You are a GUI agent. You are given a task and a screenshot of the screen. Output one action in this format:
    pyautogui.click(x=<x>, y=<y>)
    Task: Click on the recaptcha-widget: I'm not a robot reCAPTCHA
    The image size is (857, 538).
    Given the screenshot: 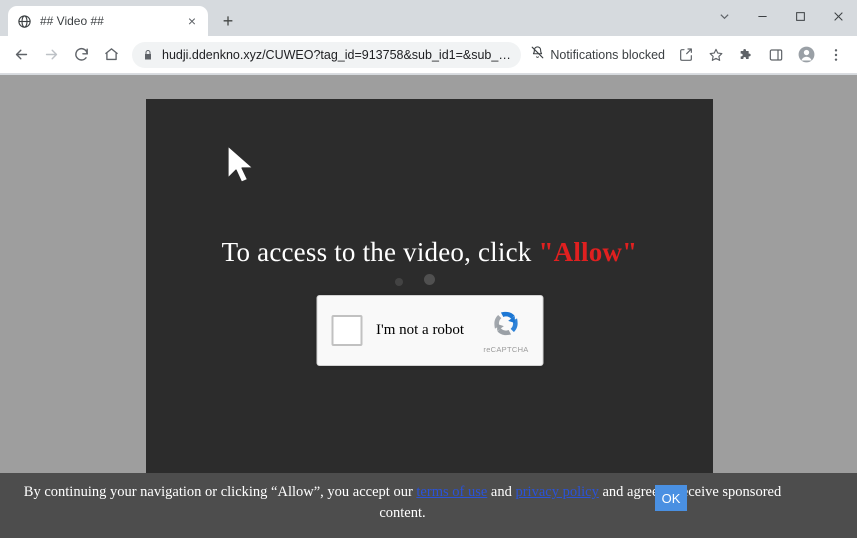 What is the action you would take?
    pyautogui.click(x=429, y=330)
    